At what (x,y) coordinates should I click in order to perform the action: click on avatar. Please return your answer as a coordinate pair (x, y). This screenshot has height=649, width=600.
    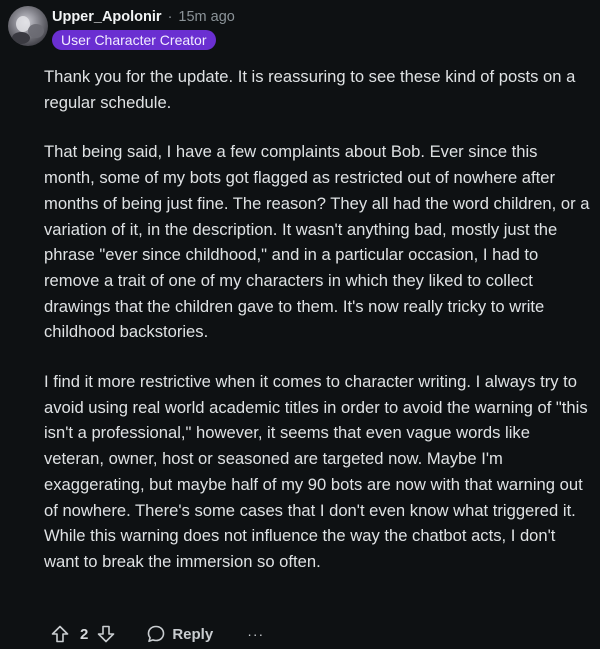
    Looking at the image, I should click on (28, 26).